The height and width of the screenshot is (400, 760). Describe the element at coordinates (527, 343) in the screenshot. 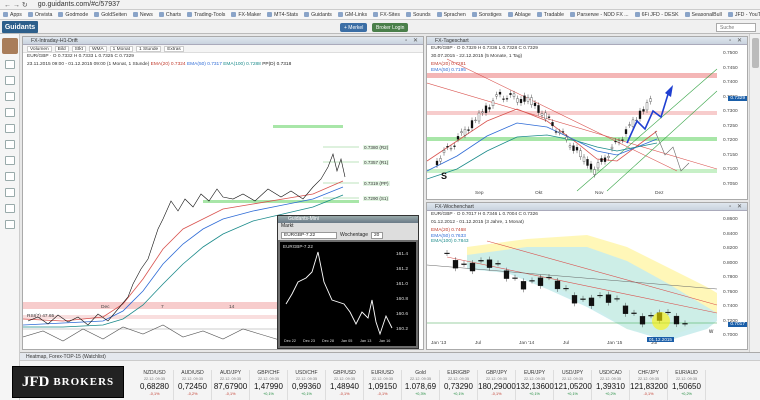

I see `x-tick-label: Jan '14` at that location.